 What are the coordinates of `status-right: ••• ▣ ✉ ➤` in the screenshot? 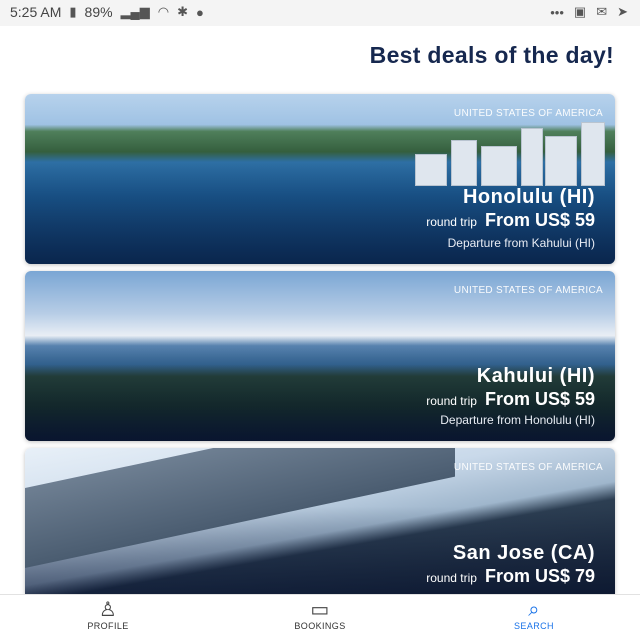 It's located at (589, 12).